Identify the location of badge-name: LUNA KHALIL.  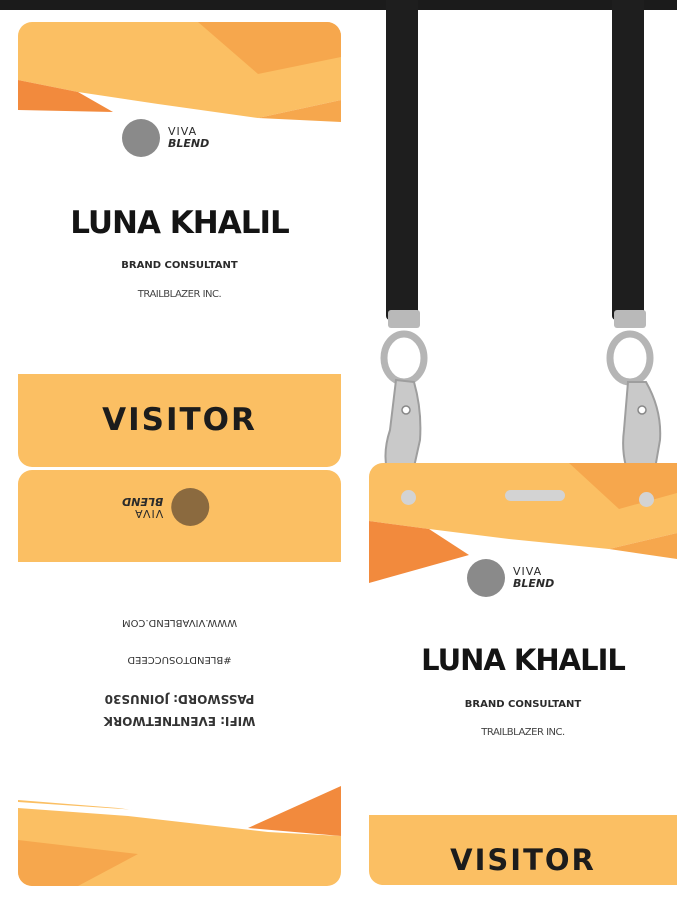
(180, 223).